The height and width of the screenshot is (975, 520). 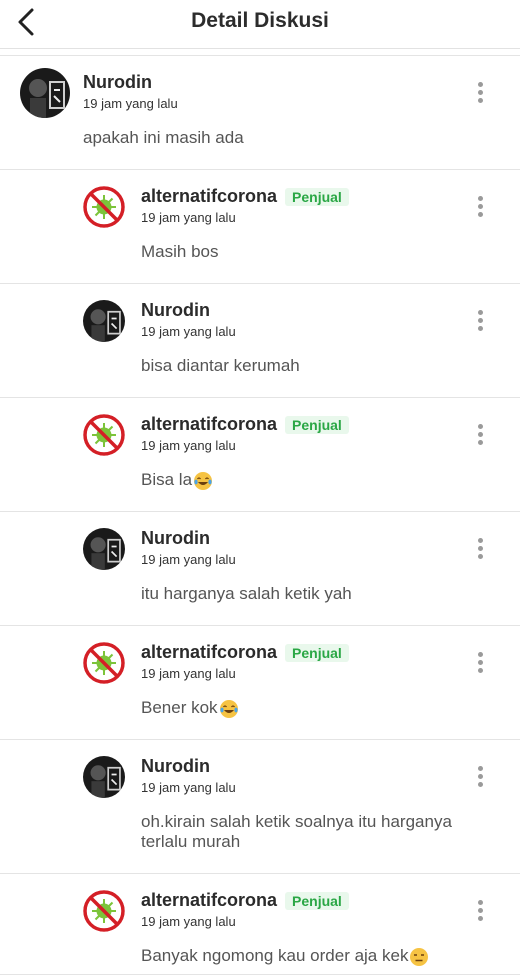 I want to click on message-body: bisa diantar kerumah, so click(x=220, y=365).